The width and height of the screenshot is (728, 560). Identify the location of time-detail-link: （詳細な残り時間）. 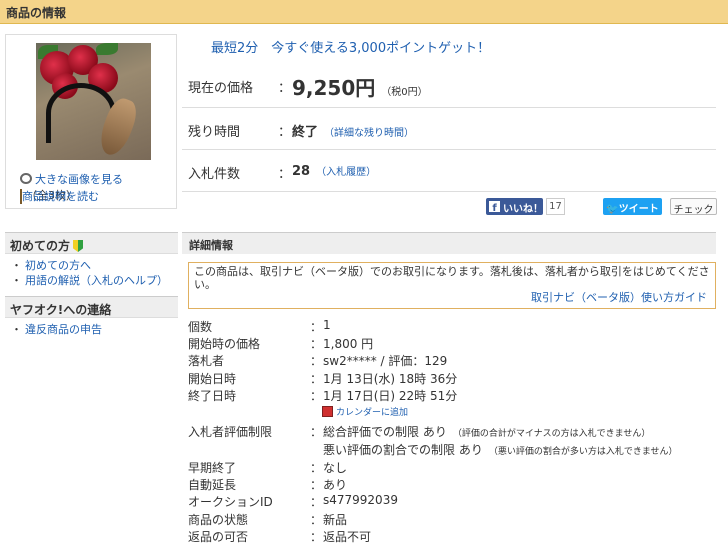
(369, 133).